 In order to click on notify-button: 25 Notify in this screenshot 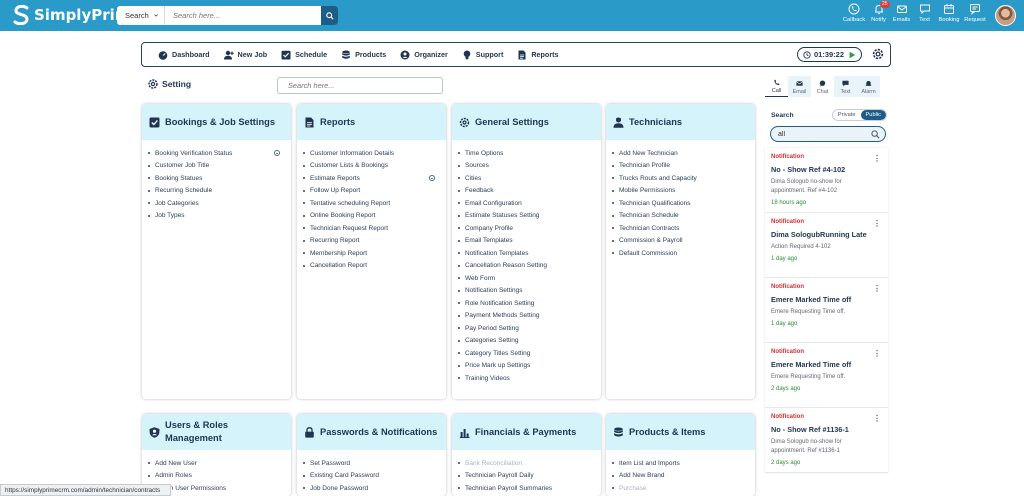, I will do `click(878, 12)`.